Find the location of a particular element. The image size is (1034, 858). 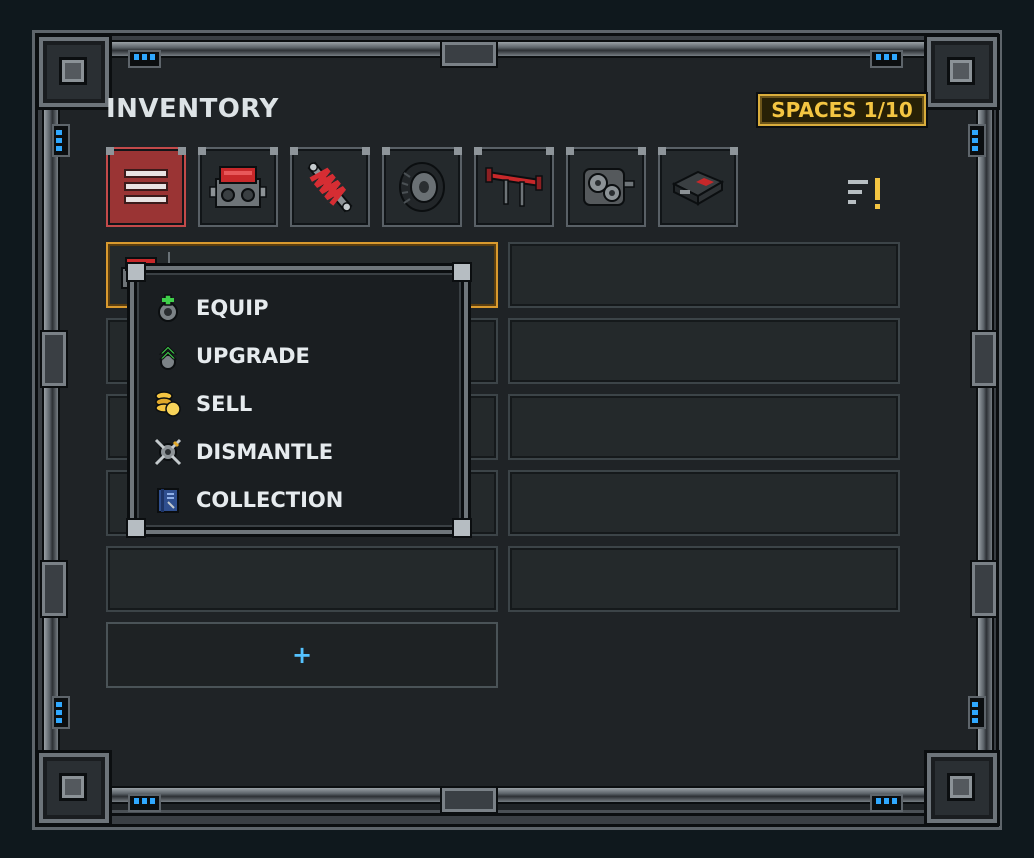

frame-lights-top-left is located at coordinates (144, 59).